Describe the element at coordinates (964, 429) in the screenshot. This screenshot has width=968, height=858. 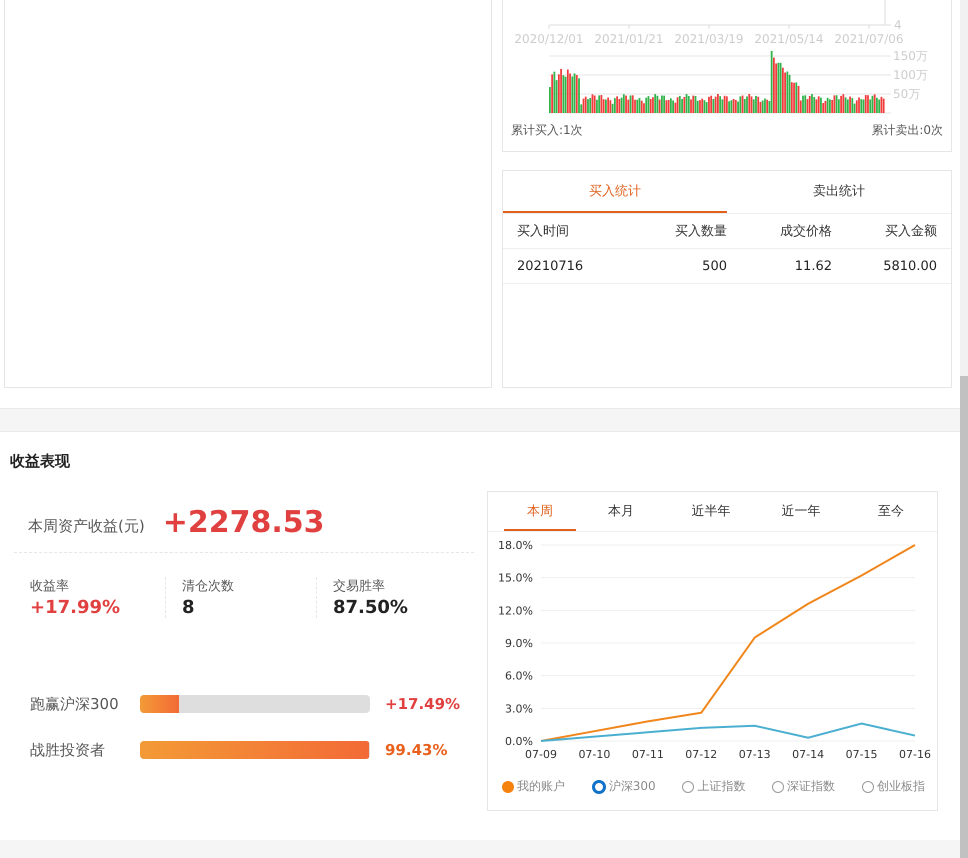
I see `scrollbar` at that location.